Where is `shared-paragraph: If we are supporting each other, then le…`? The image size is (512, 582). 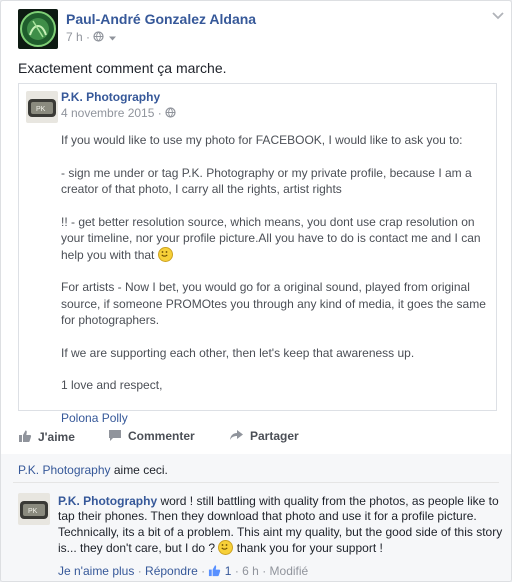
shared-paragraph: If we are supporting each other, then le… is located at coordinates (238, 352).